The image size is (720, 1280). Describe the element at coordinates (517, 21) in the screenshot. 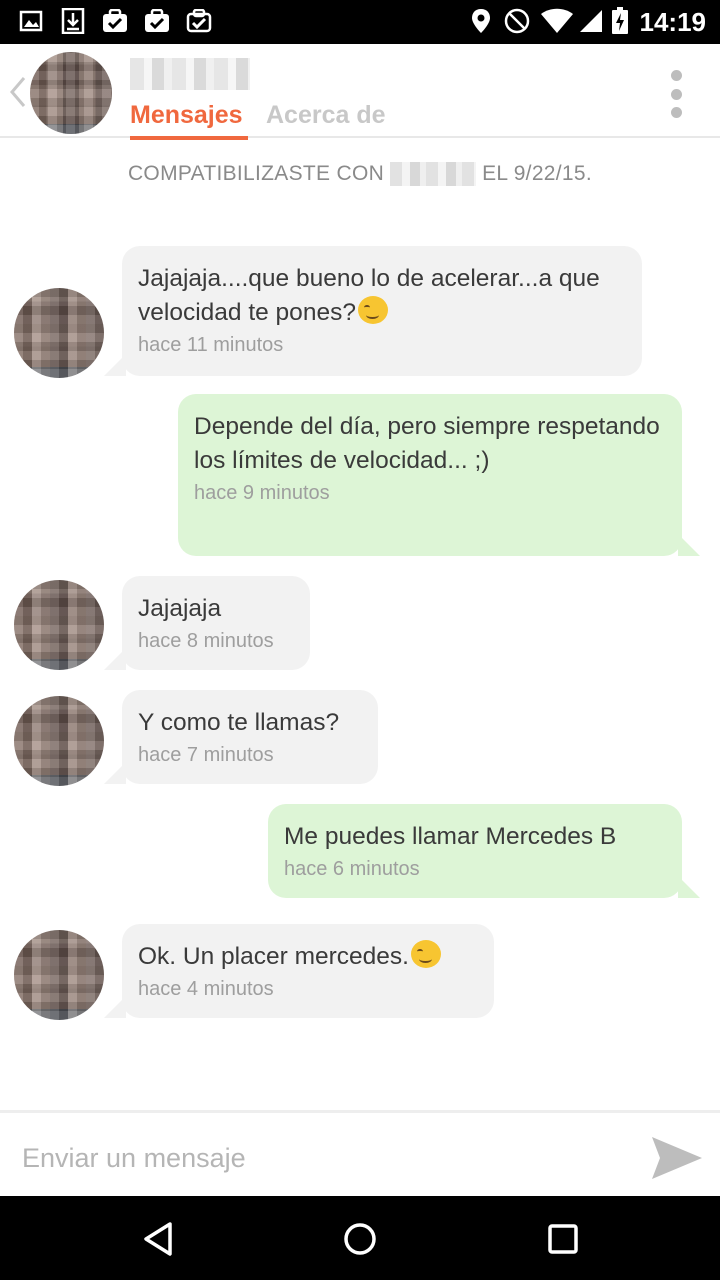

I see `do-not-disturb-icon` at that location.